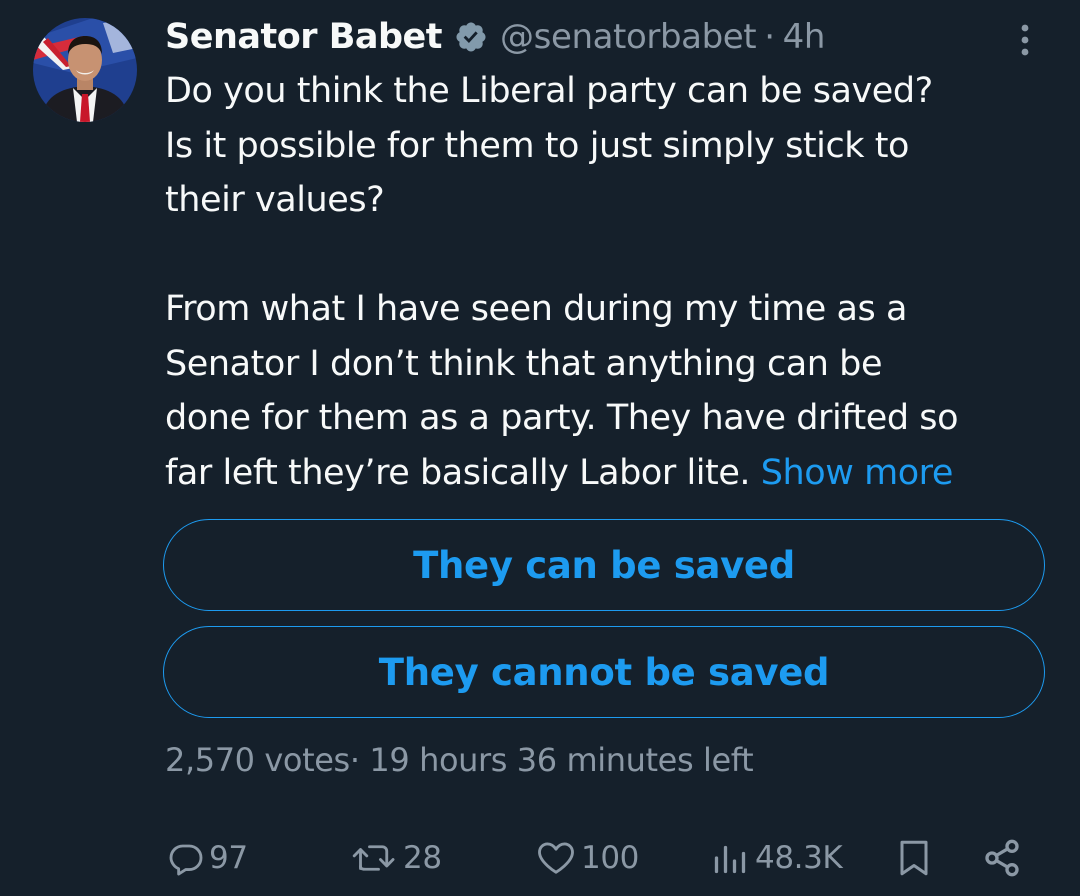 The width and height of the screenshot is (1080, 896). What do you see at coordinates (799, 858) in the screenshot?
I see `views-count: 48.3K` at bounding box center [799, 858].